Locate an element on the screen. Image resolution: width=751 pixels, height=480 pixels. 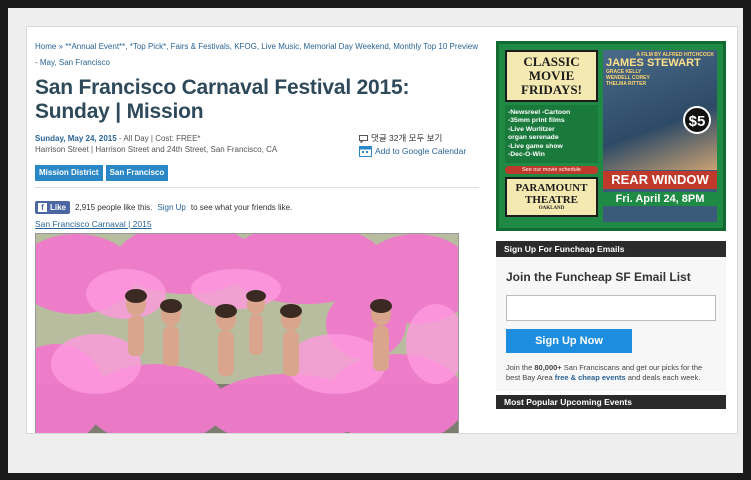
ad-movie-title: REAR WINDOW is located at coordinates (660, 180).